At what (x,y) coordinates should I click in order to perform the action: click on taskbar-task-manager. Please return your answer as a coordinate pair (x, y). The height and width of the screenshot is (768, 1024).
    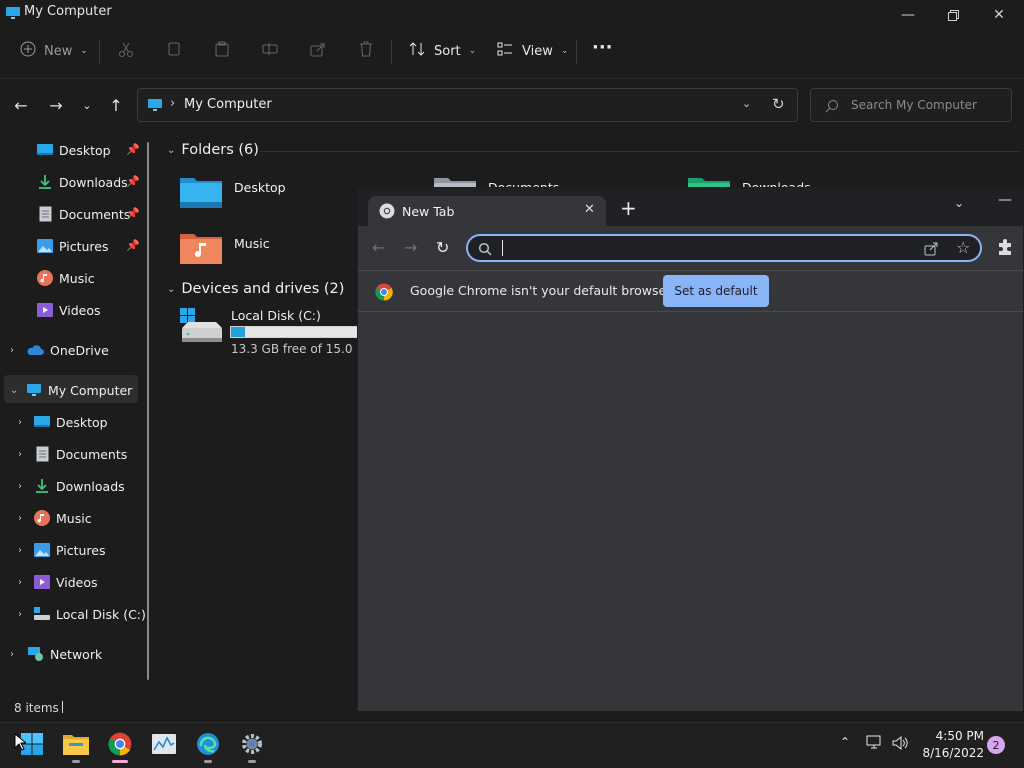
    Looking at the image, I should click on (164, 746).